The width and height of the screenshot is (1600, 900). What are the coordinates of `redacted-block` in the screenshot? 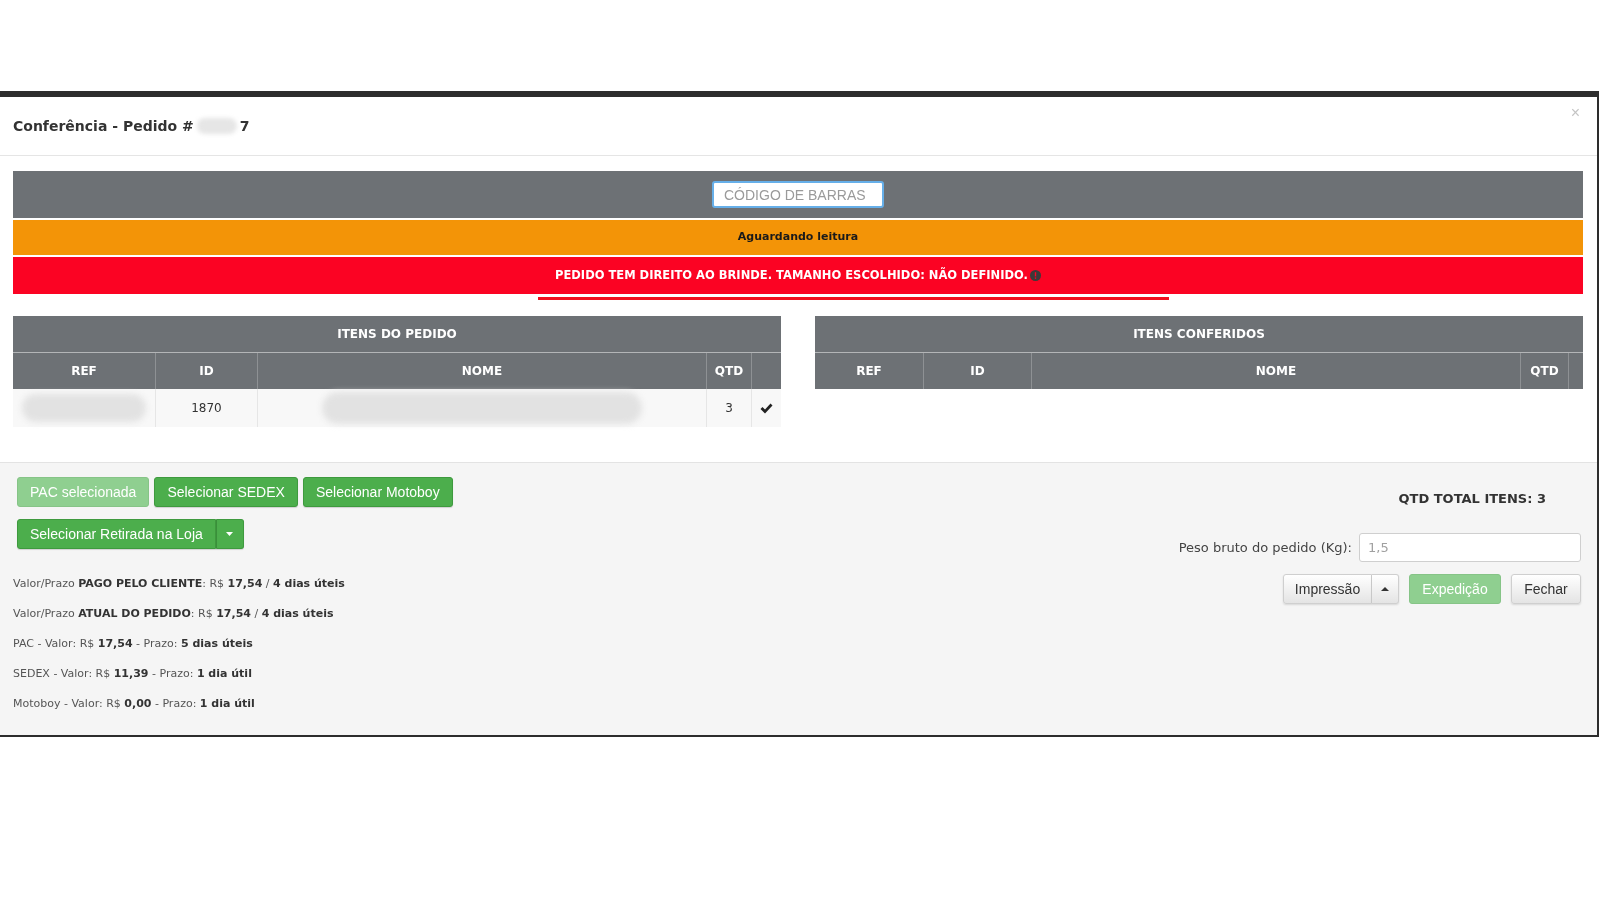 It's located at (216, 126).